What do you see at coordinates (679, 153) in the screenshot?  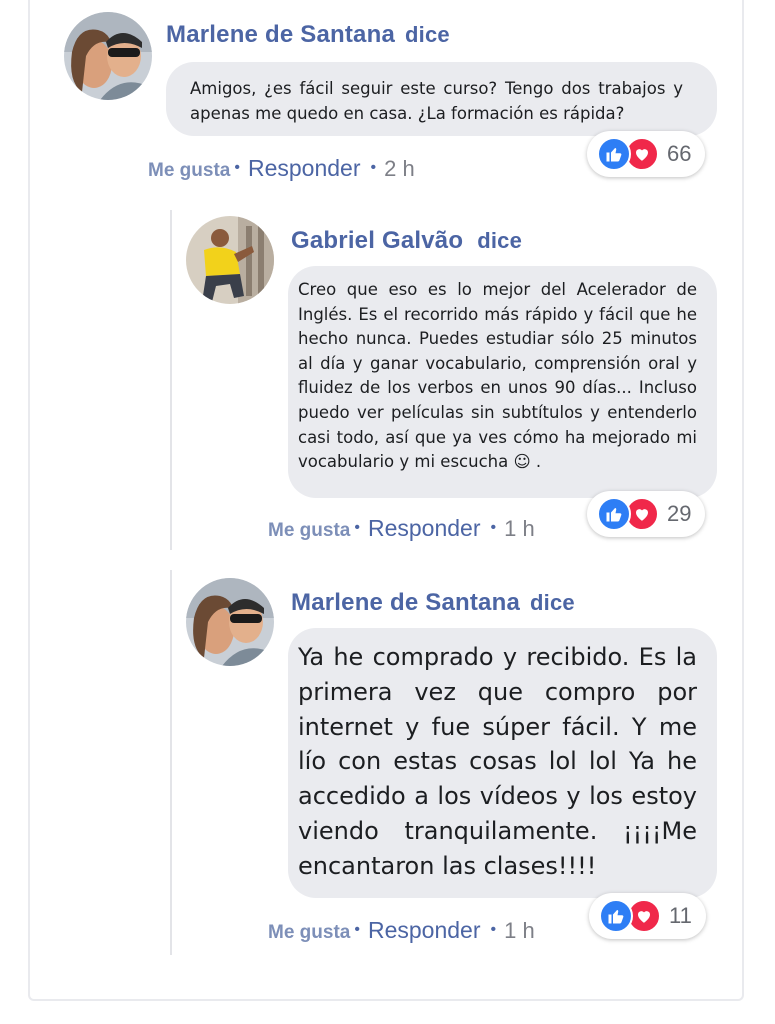 I see `reaction-count: 66` at bounding box center [679, 153].